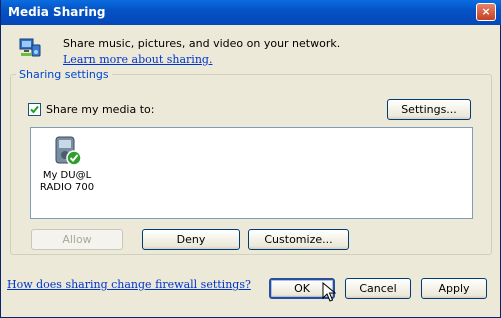 This screenshot has width=501, height=318. I want to click on sharing-settings-legend: Sharing settings, so click(64, 74).